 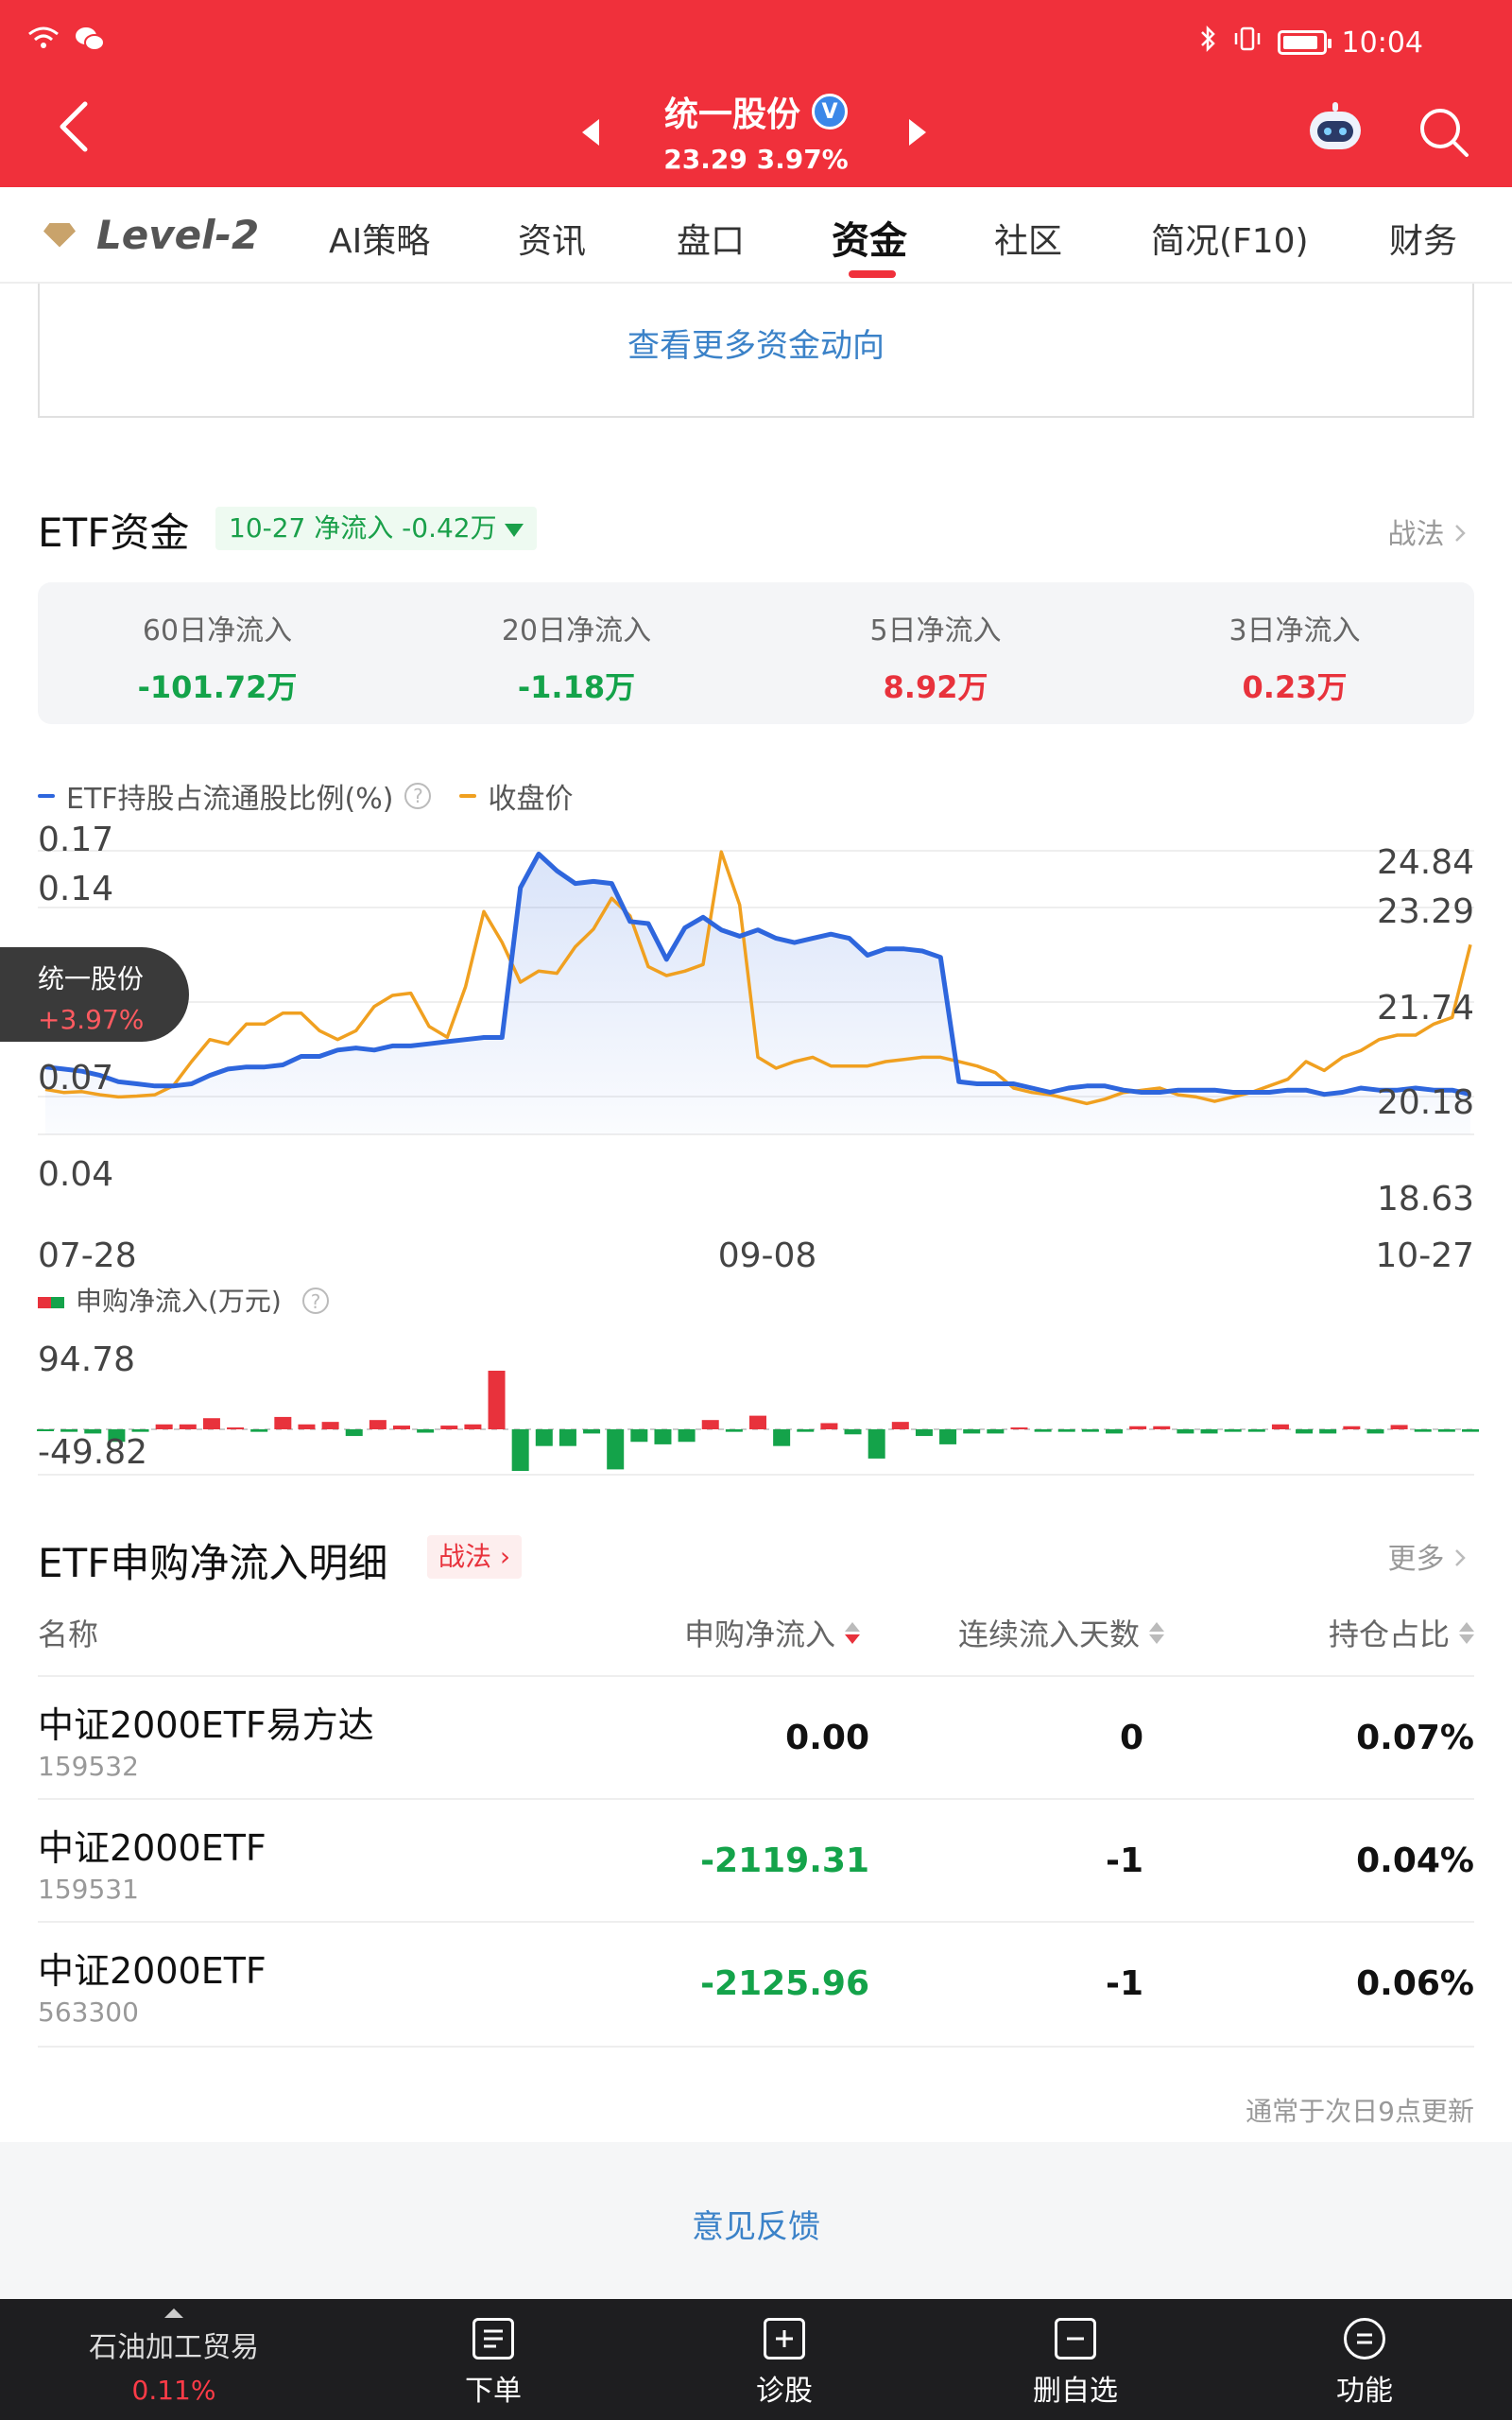 I want to click on ai-assistant-robot-icon, so click(x=1335, y=127).